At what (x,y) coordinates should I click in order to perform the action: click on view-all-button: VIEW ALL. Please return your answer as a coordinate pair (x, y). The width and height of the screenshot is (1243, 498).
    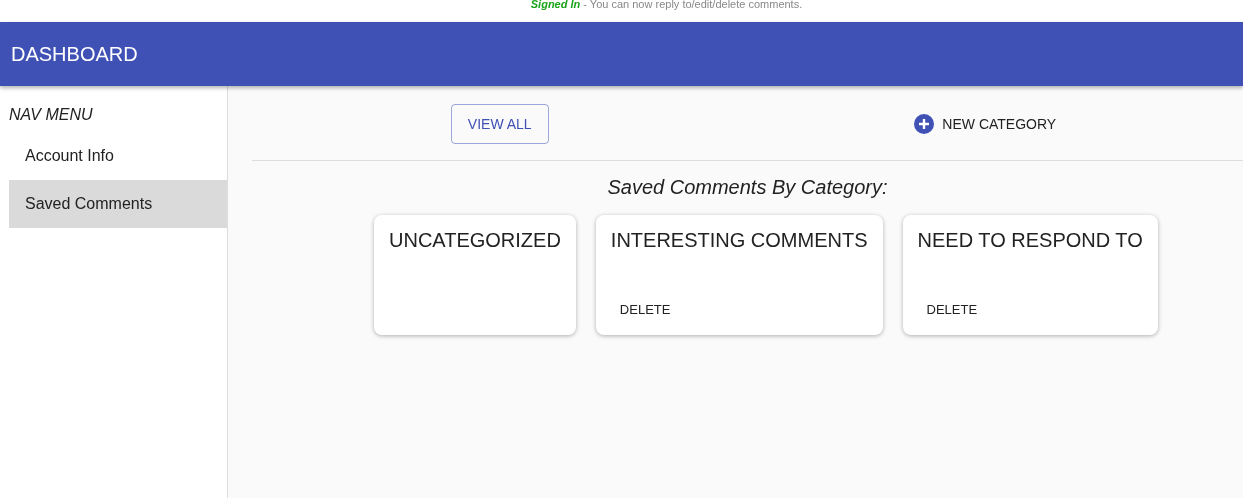
    Looking at the image, I should click on (499, 123).